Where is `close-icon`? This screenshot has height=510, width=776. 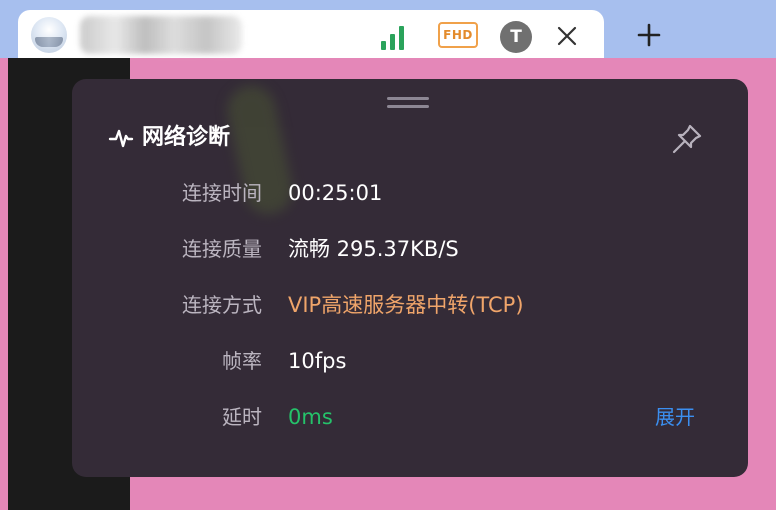
close-icon is located at coordinates (567, 36).